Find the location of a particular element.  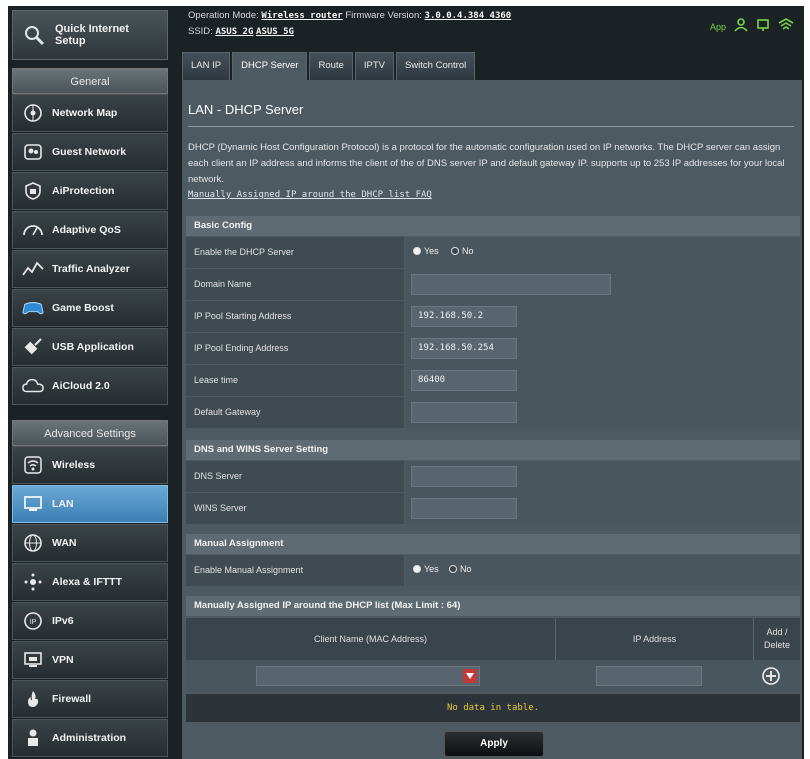

domain-name-value is located at coordinates (602, 284).